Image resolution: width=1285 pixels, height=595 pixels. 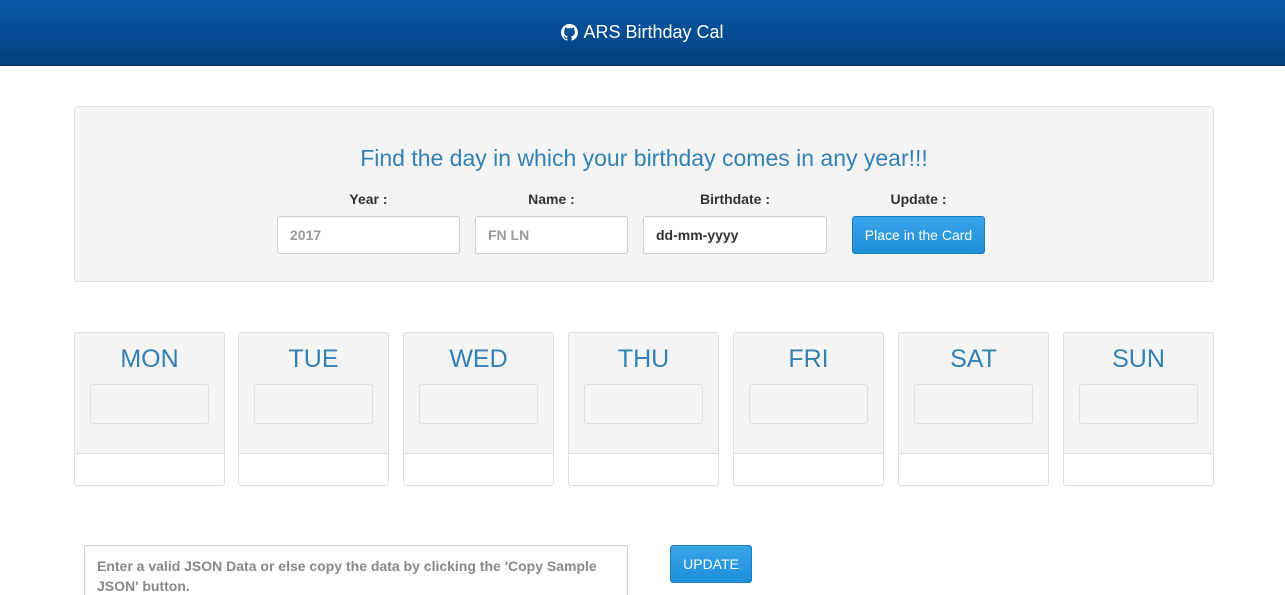 What do you see at coordinates (313, 359) in the screenshot?
I see `day-name: TUE` at bounding box center [313, 359].